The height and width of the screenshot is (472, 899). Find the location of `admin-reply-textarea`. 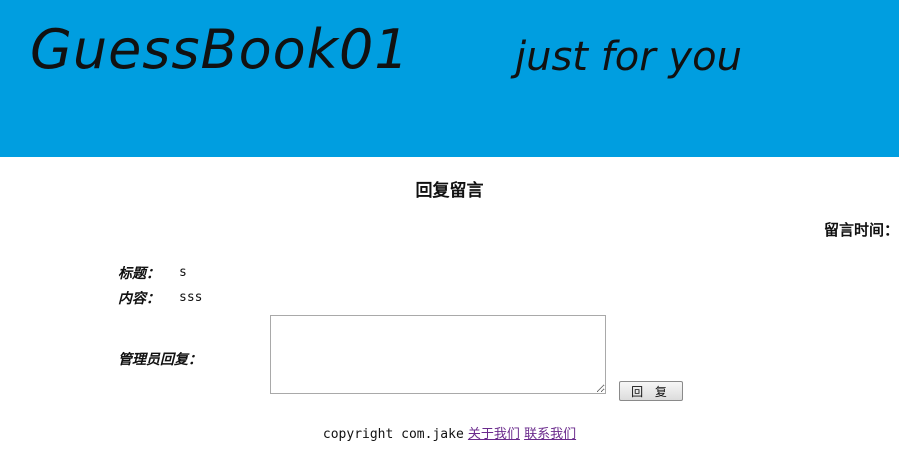

admin-reply-textarea is located at coordinates (438, 354).